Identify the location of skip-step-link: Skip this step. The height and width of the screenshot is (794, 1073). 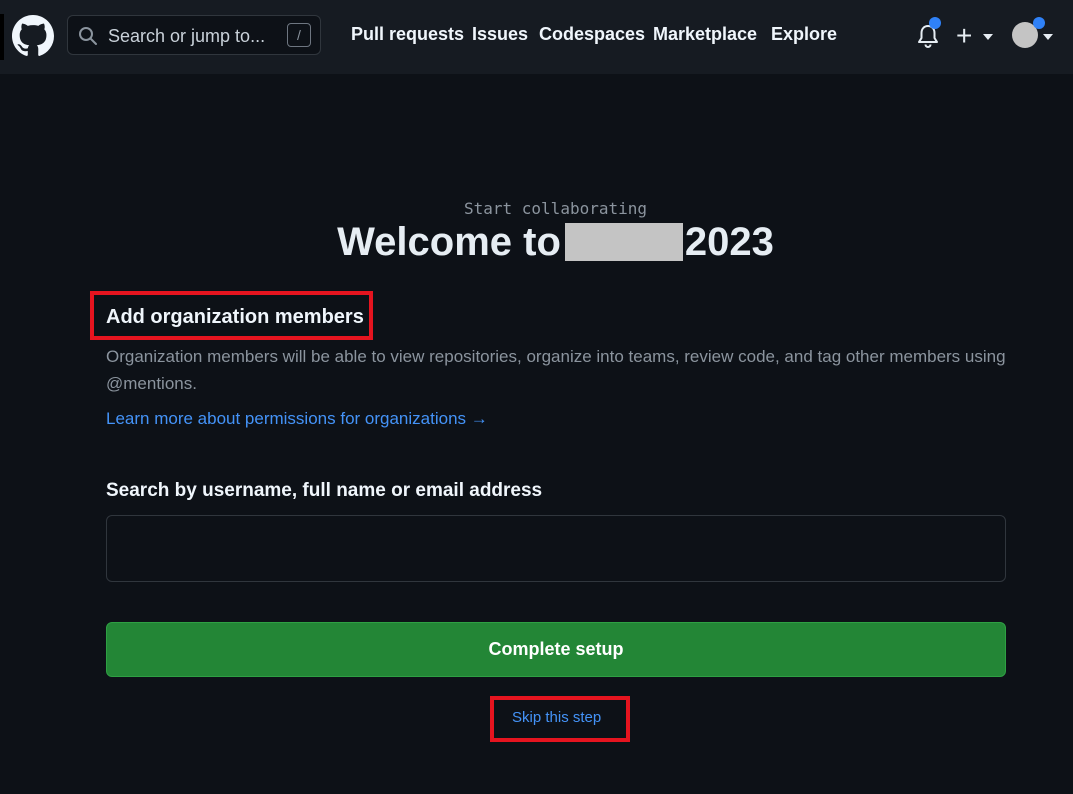
(556, 717).